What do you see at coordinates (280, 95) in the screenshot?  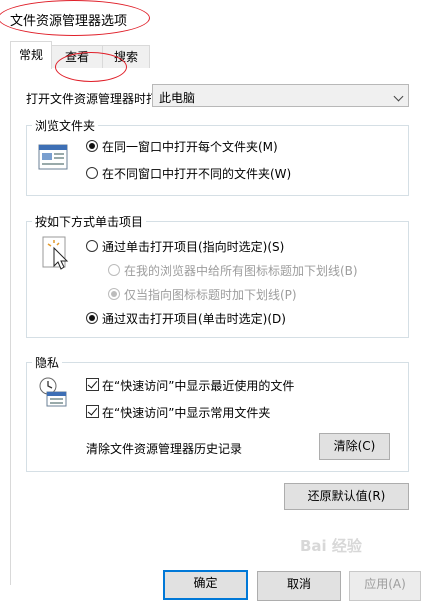 I see `open-explorer-select: 此电脑` at bounding box center [280, 95].